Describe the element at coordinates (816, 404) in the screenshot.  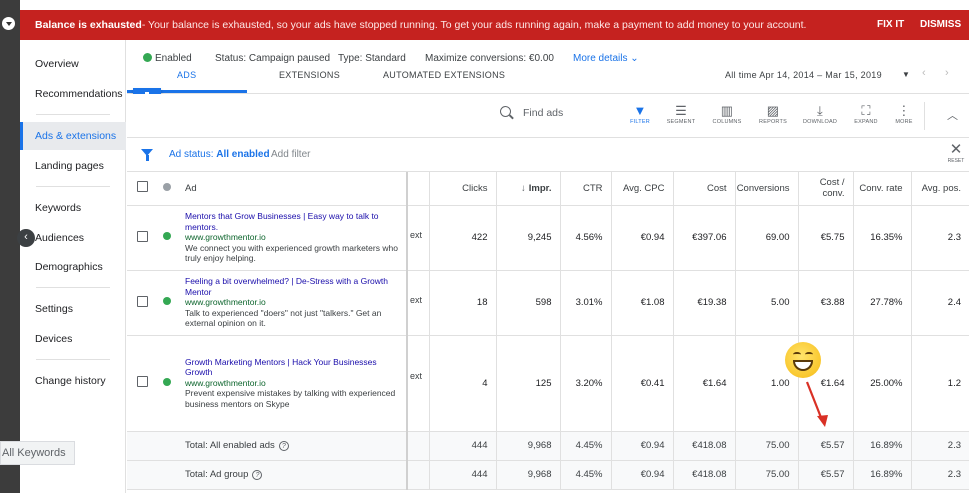
I see `annotation-arrow-icon` at that location.